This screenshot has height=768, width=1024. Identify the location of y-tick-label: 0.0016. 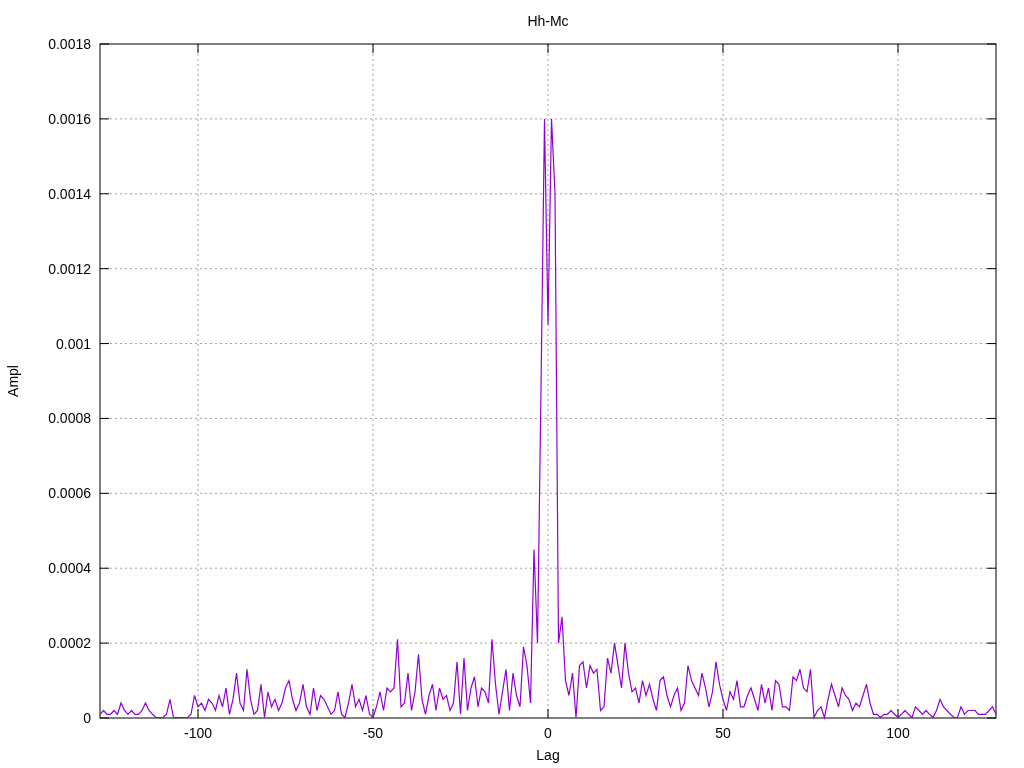
(69, 118).